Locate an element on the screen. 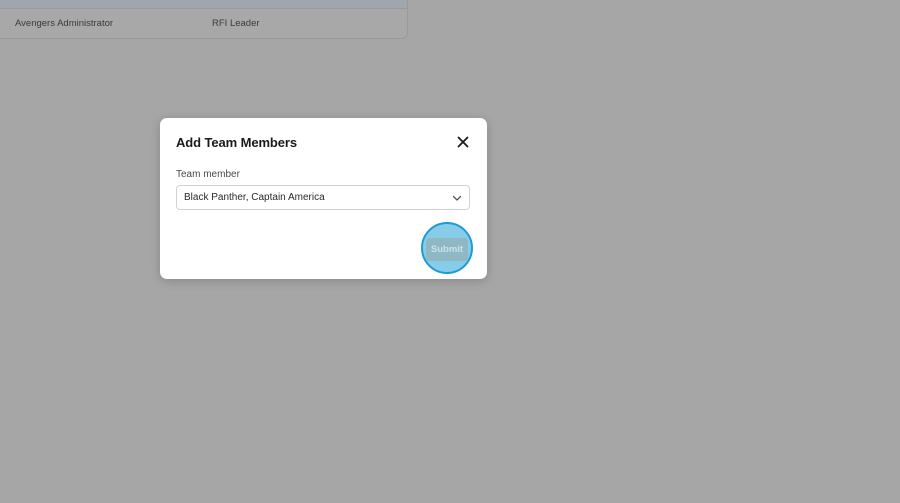 The image size is (900, 503). submit-button: Submit is located at coordinates (447, 249).